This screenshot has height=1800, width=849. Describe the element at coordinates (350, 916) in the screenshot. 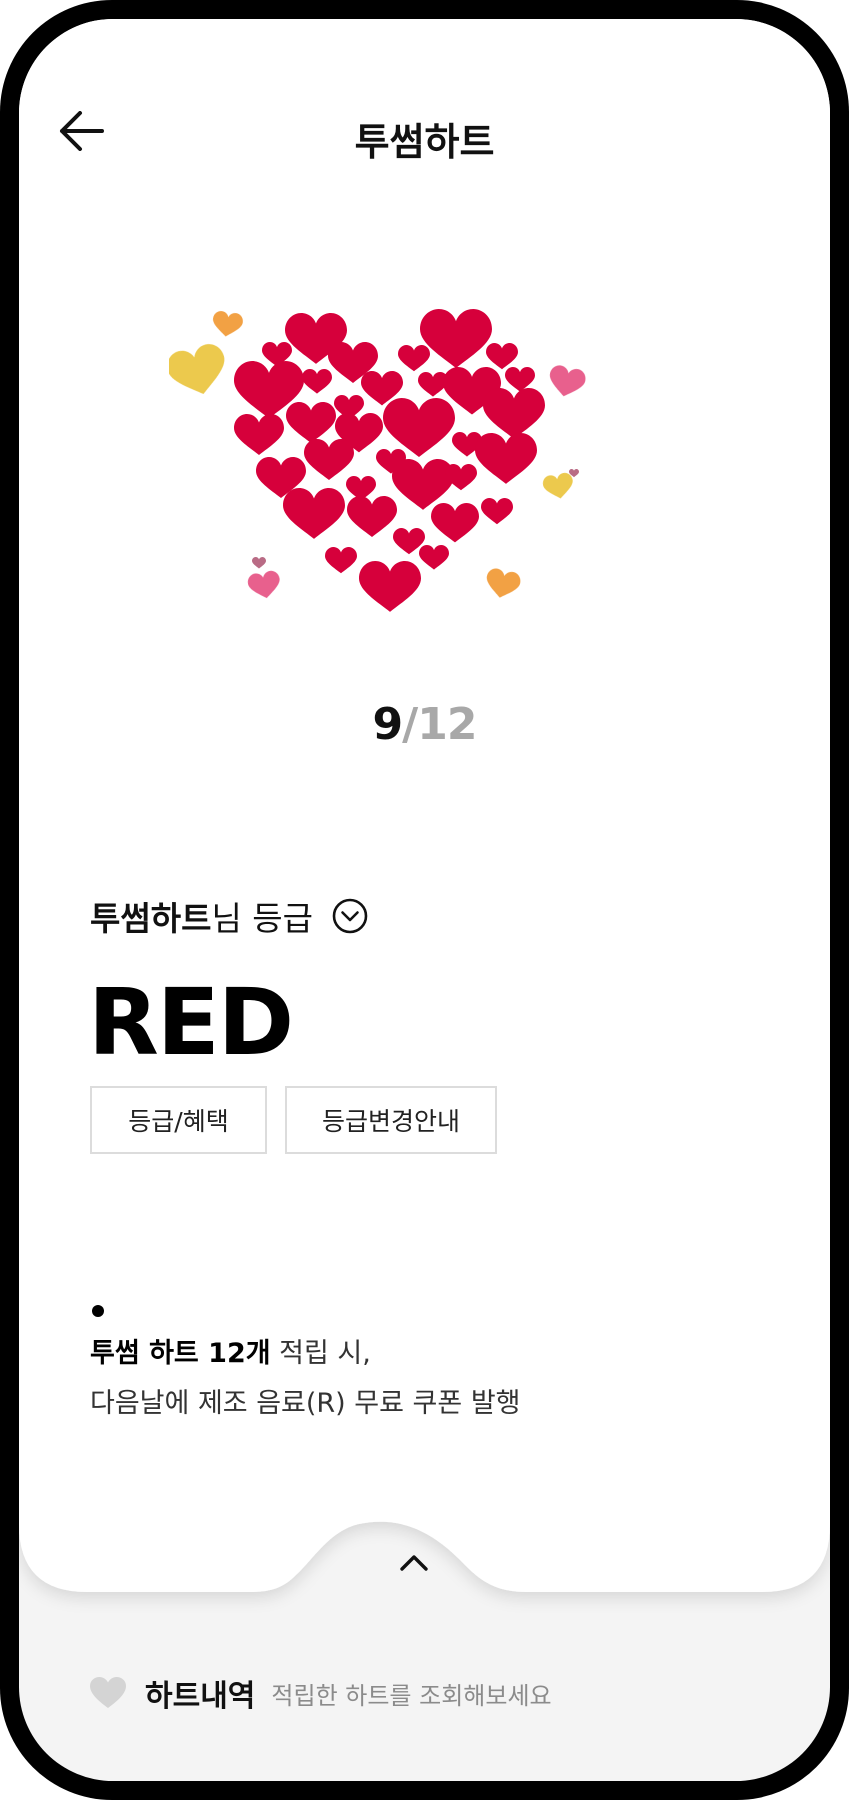

I see `chevron-circle-down-icon` at that location.